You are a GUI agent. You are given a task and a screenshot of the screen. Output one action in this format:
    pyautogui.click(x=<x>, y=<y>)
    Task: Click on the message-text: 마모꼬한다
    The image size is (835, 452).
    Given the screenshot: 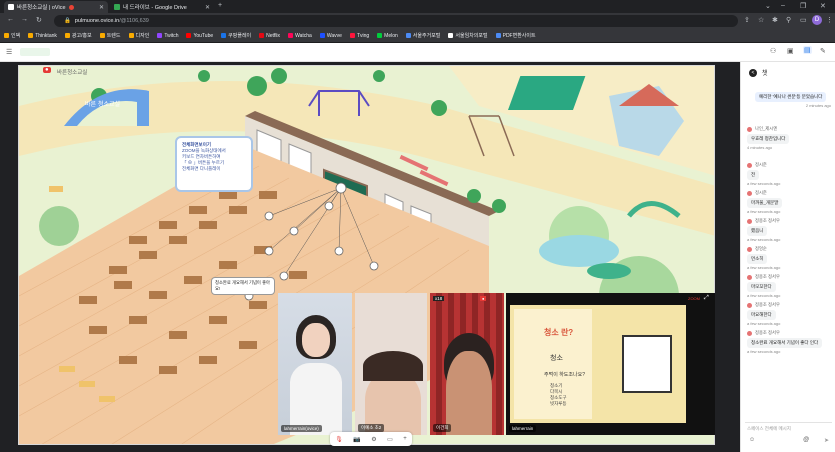 What is the action you would take?
    pyautogui.click(x=761, y=287)
    